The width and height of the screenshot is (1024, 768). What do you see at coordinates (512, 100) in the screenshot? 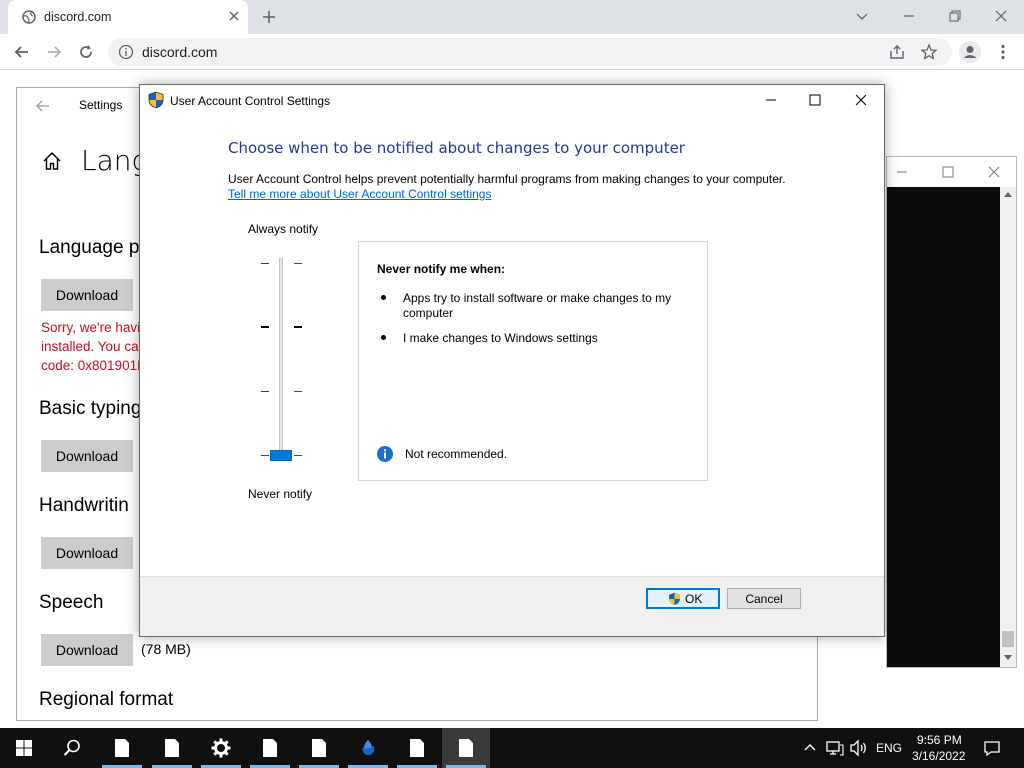
I see `uac-titlebar: User Account Control Settings` at bounding box center [512, 100].